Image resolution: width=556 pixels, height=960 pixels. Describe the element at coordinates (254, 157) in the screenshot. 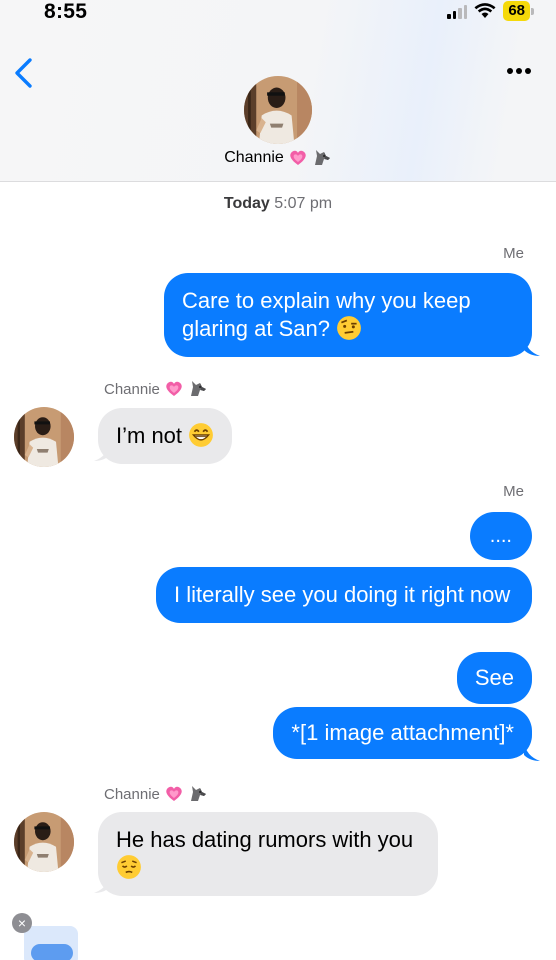

I see `contact-name: Channie` at that location.